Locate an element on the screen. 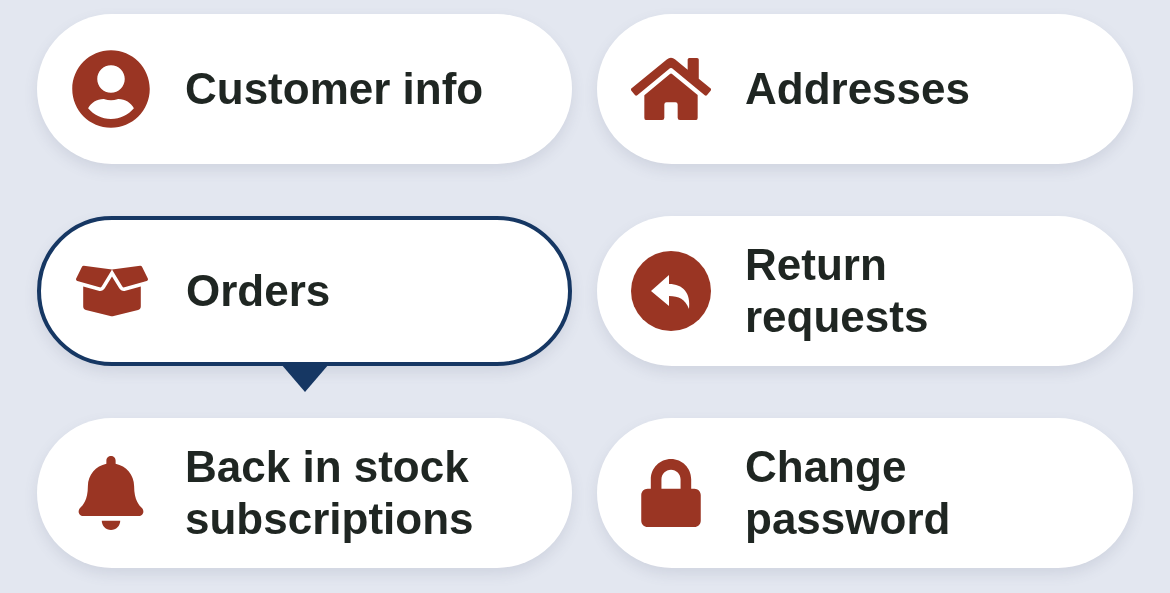  reply-icon is located at coordinates (671, 291).